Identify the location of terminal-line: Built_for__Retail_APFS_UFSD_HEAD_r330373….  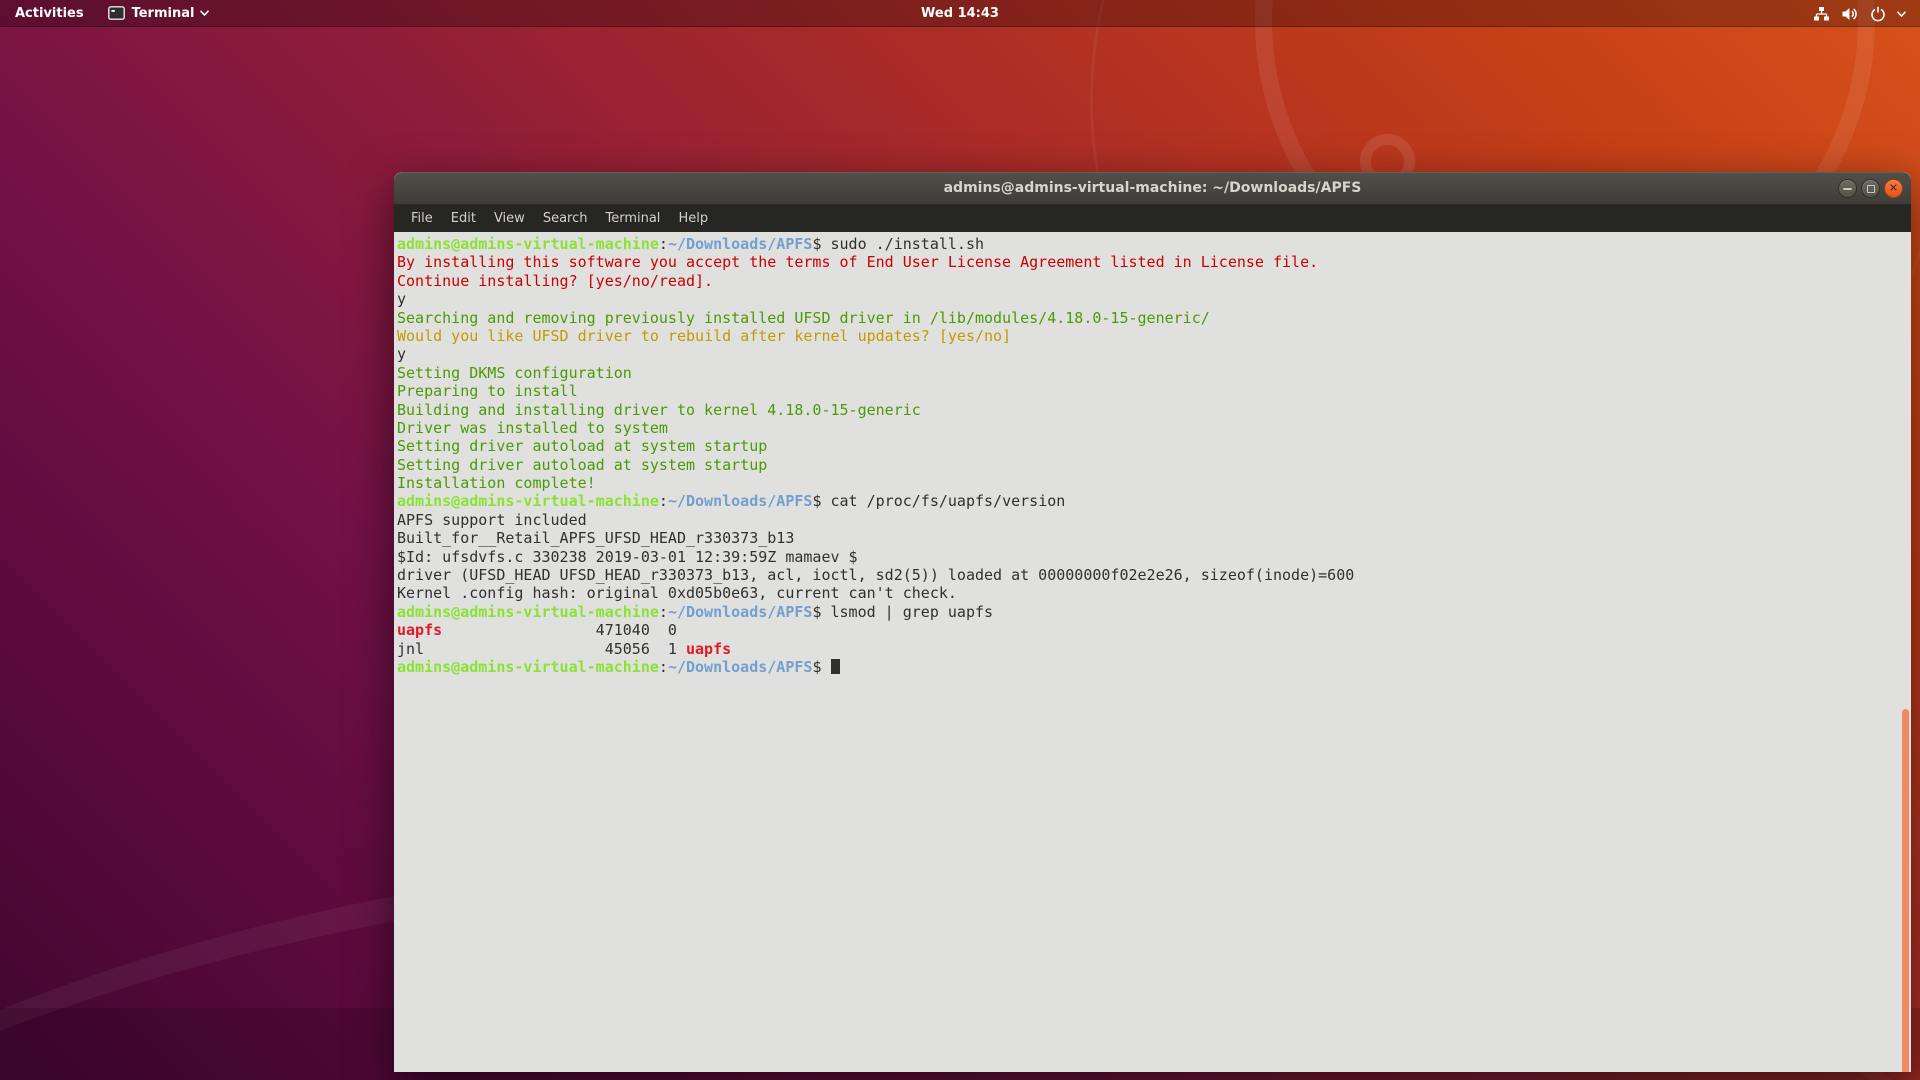
(596, 538).